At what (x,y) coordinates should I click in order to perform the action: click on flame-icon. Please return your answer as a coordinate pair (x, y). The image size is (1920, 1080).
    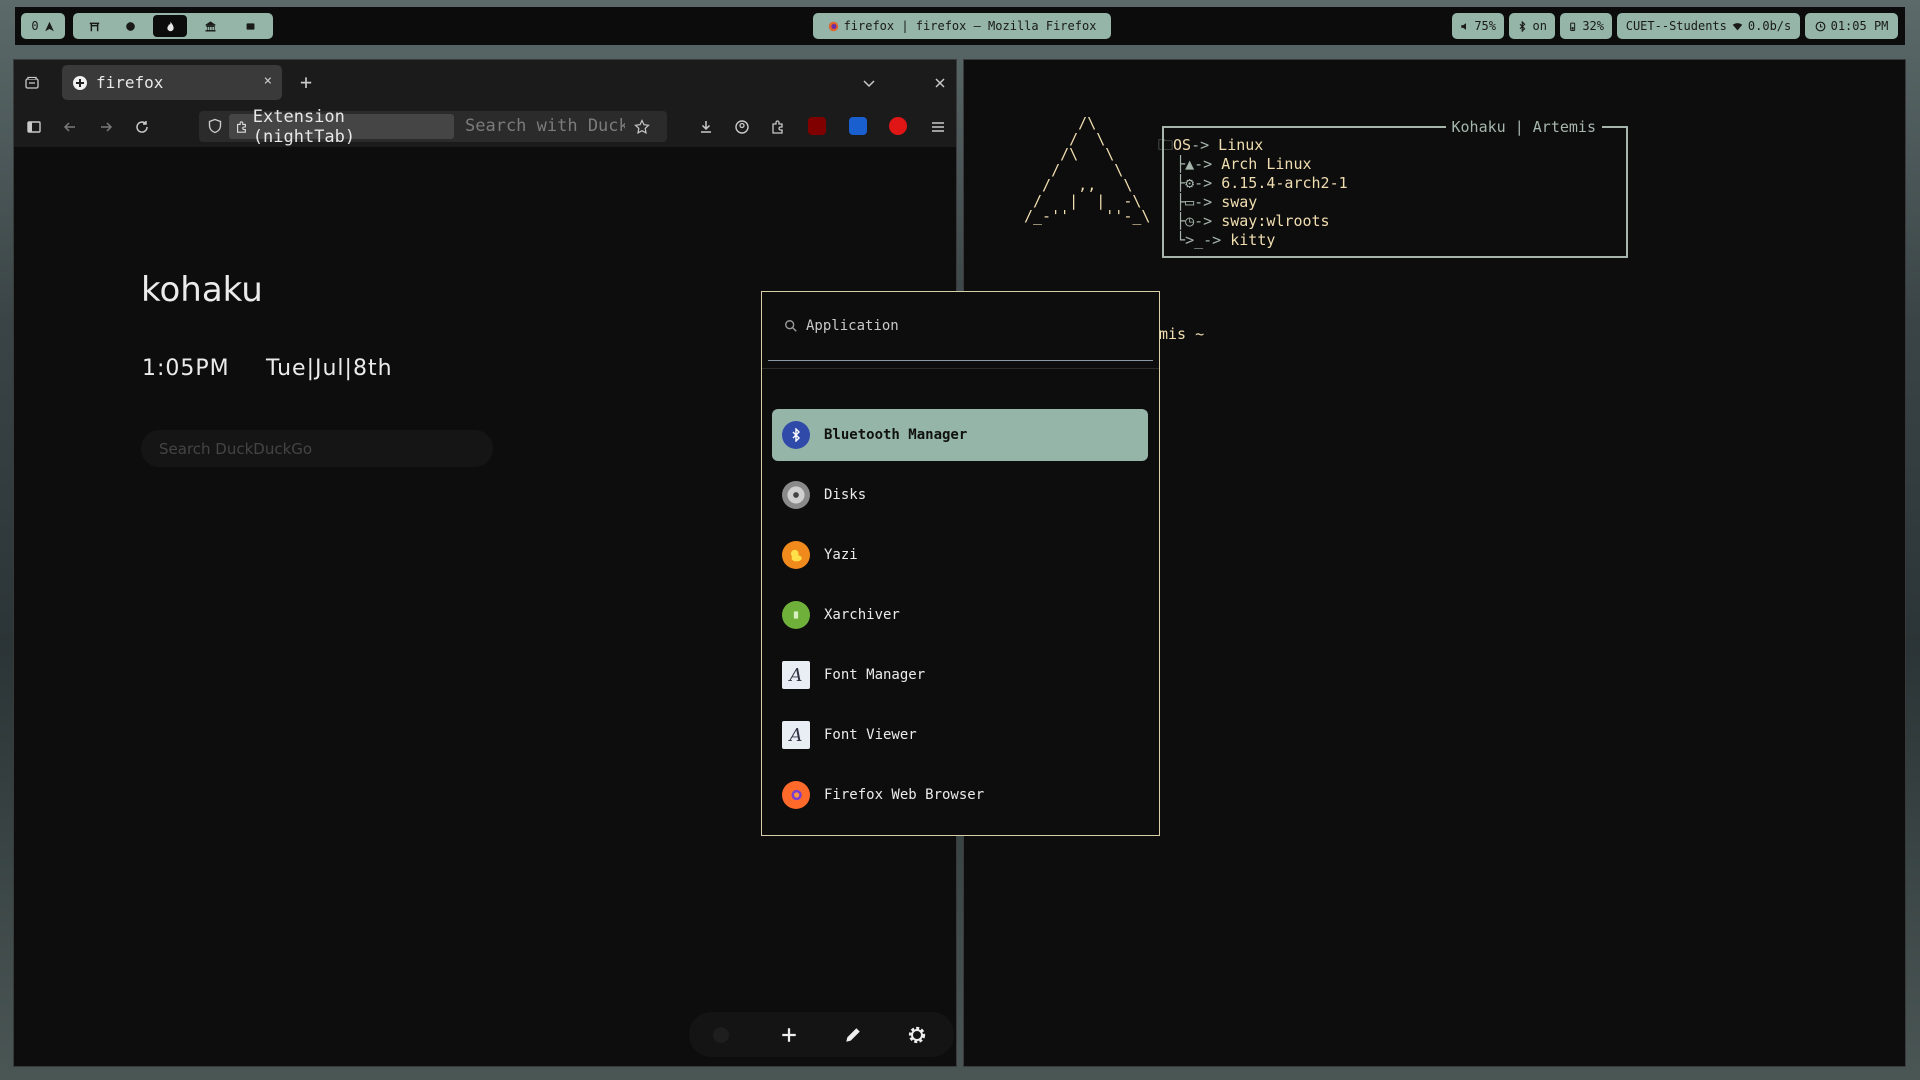
    Looking at the image, I should click on (170, 26).